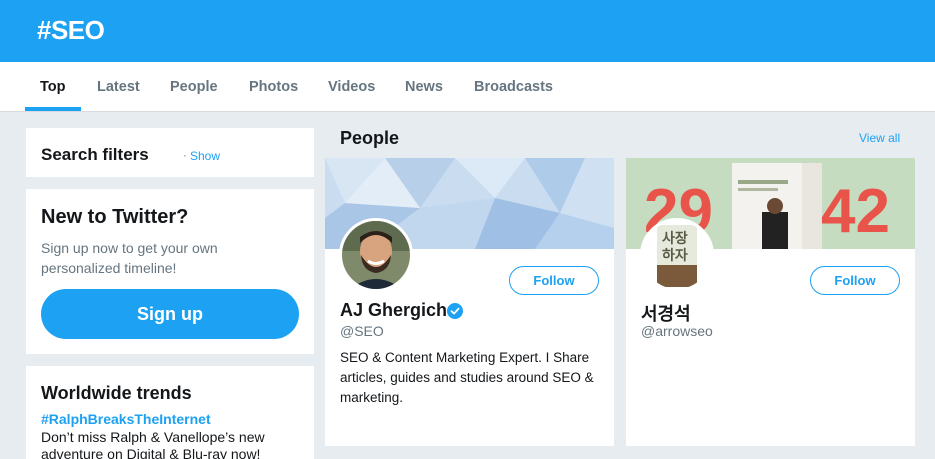  What do you see at coordinates (170, 314) in the screenshot?
I see `sign-up-button: Sign up` at bounding box center [170, 314].